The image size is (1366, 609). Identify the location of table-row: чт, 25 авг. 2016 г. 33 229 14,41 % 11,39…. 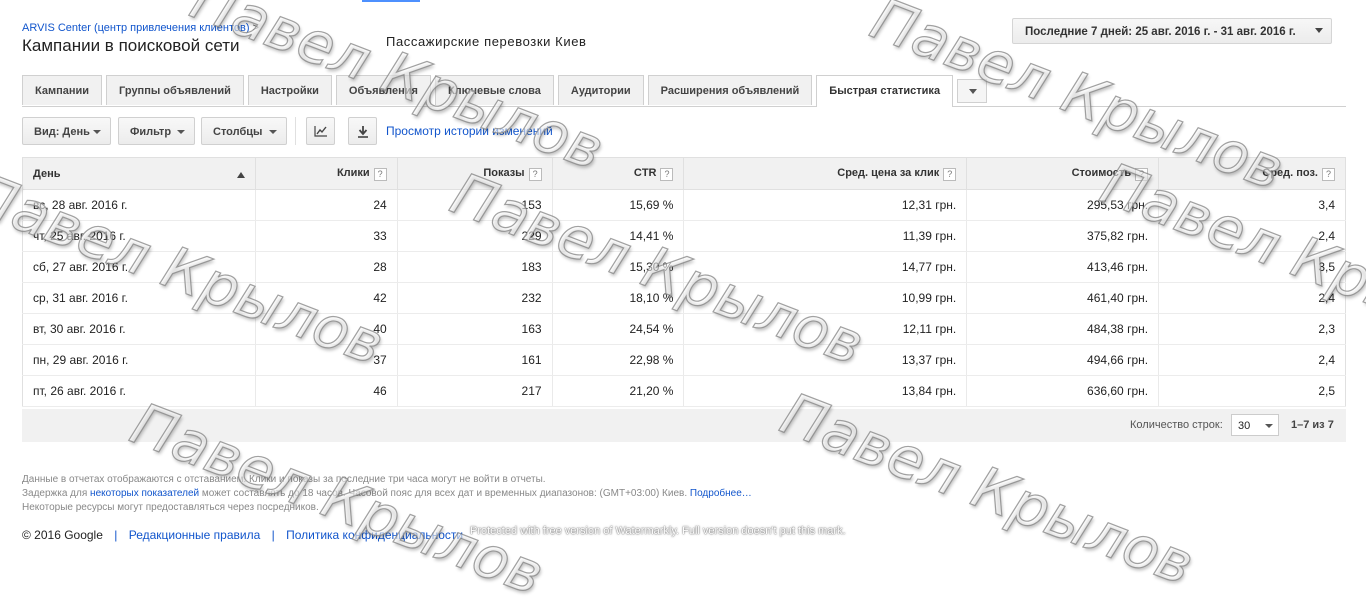
(684, 236).